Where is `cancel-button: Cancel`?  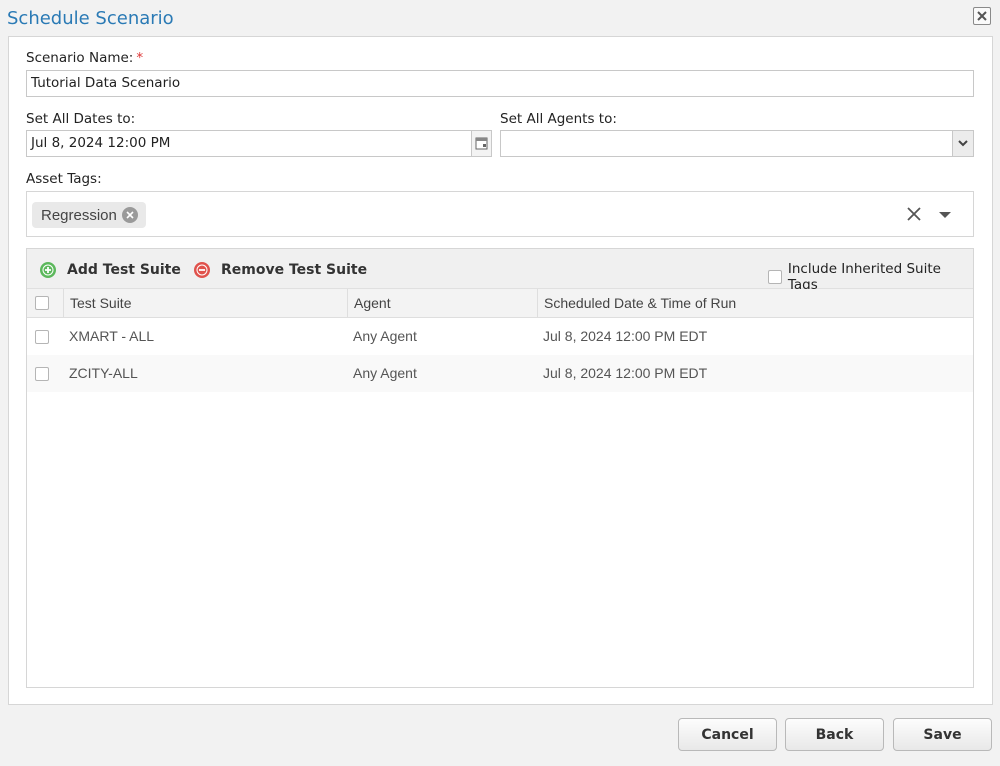 cancel-button: Cancel is located at coordinates (727, 734).